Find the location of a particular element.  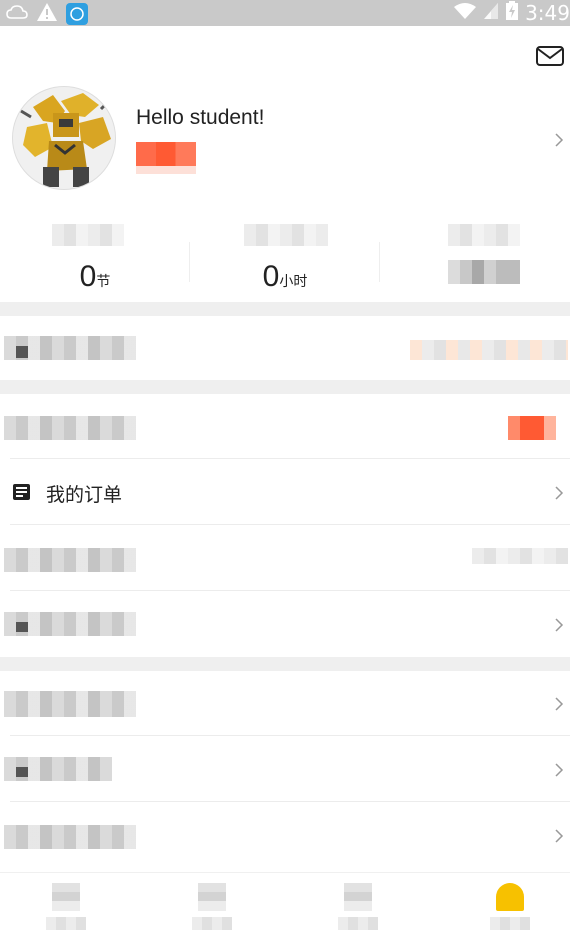

stat-unit: 节 is located at coordinates (103, 282).